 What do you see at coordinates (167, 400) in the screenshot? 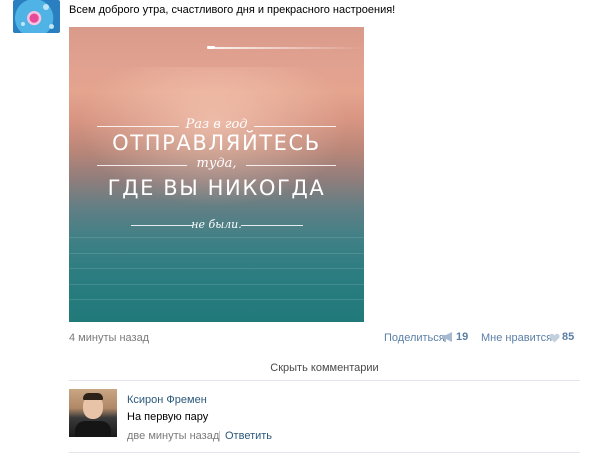
I see `commenter-name: Ксирон Фремен` at bounding box center [167, 400].